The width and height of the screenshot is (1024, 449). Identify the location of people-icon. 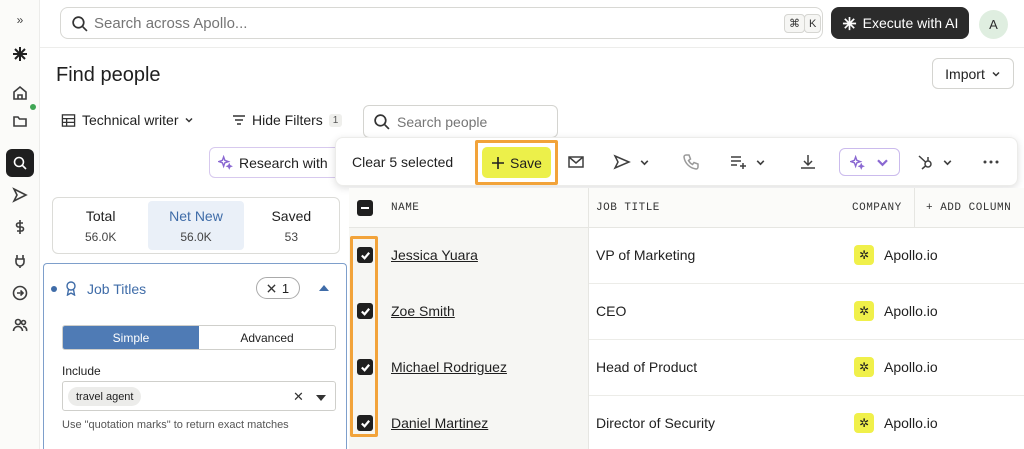
(20, 325).